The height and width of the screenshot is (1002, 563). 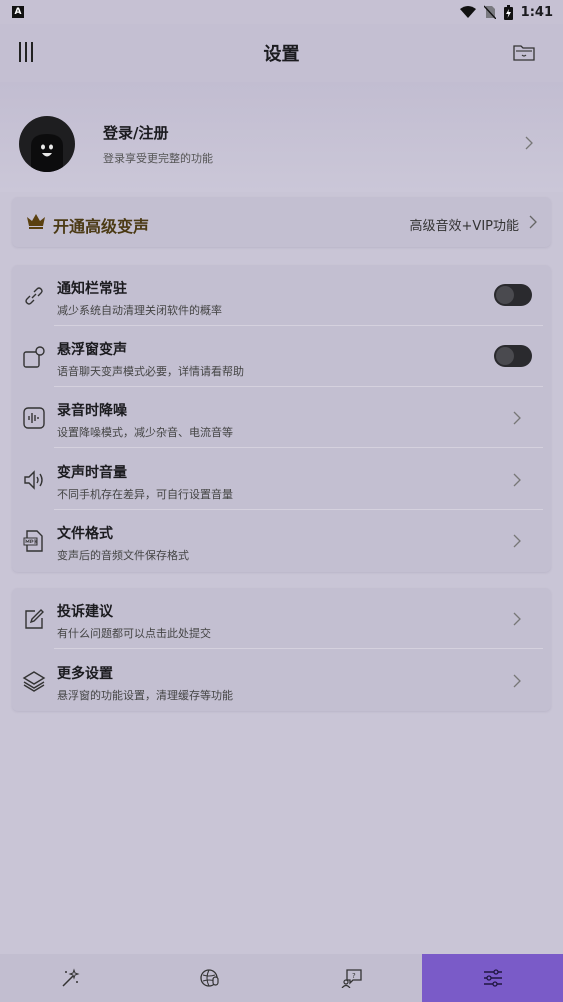 I want to click on setting-description: 语音聊天变声模式必要，详情请看帮助, so click(x=150, y=371).